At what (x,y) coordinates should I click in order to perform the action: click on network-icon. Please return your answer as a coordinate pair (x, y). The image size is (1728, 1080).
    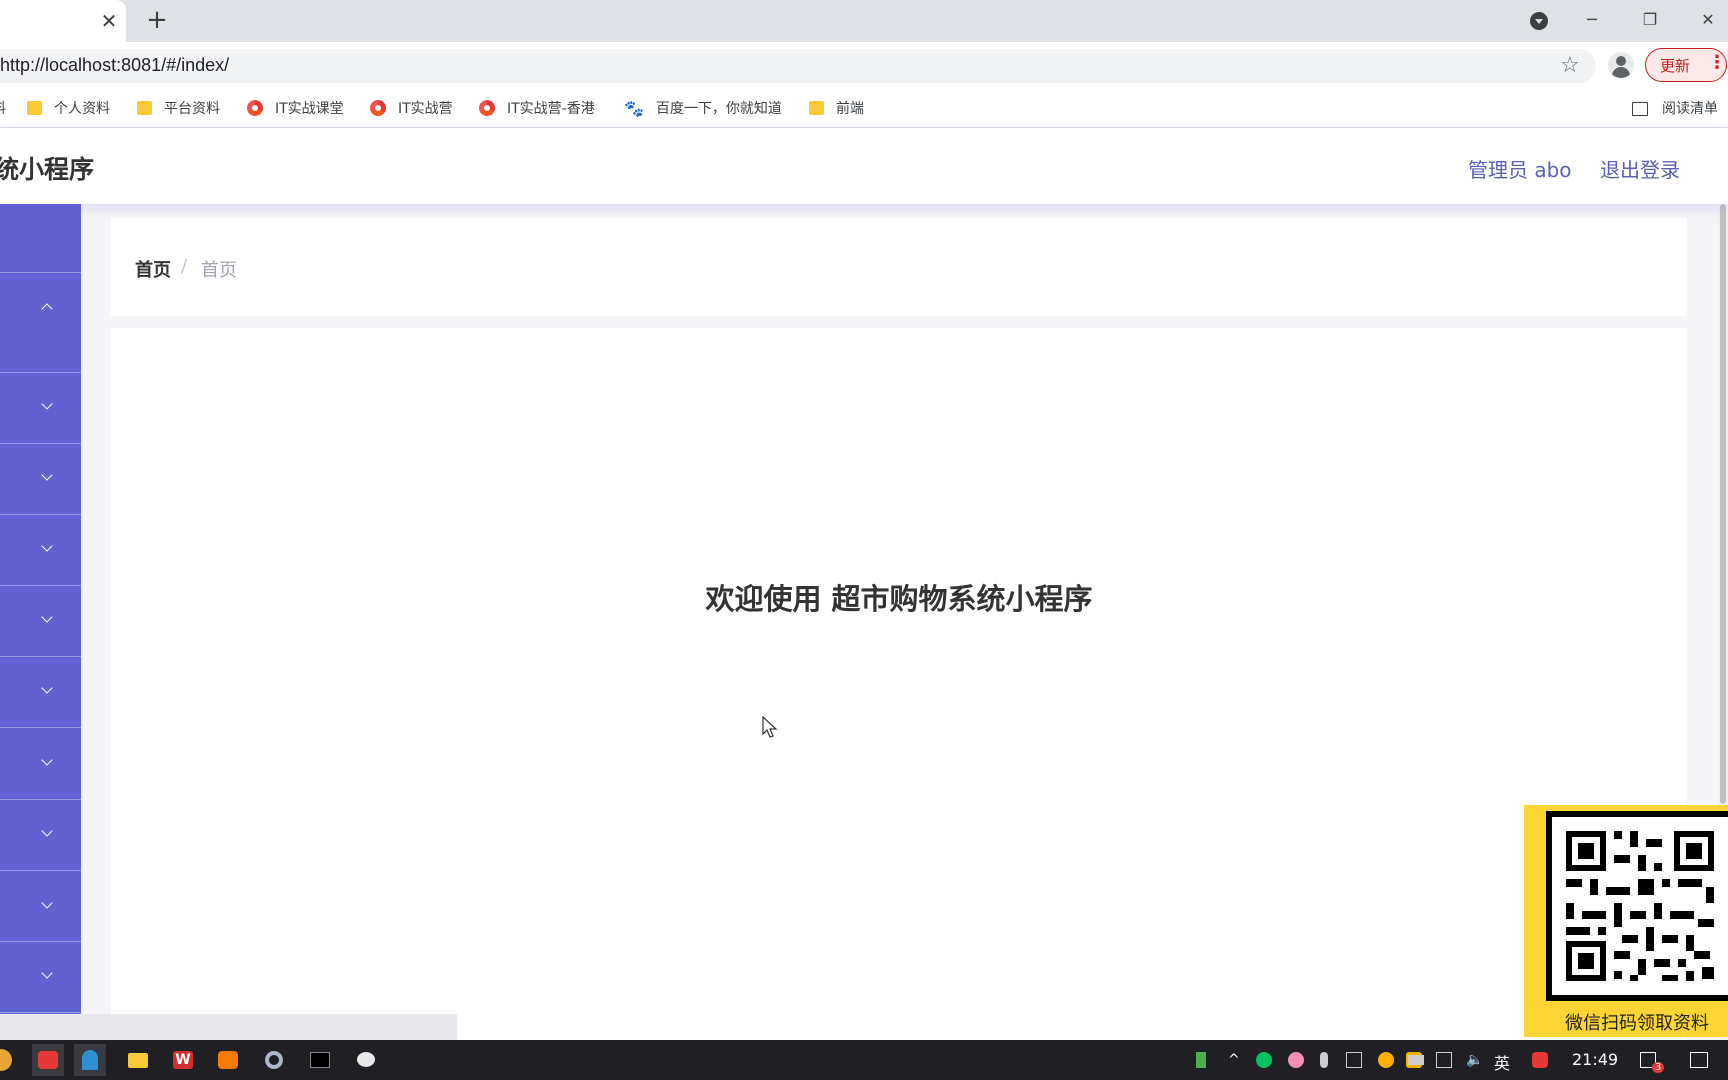
    Looking at the image, I should click on (1444, 1060).